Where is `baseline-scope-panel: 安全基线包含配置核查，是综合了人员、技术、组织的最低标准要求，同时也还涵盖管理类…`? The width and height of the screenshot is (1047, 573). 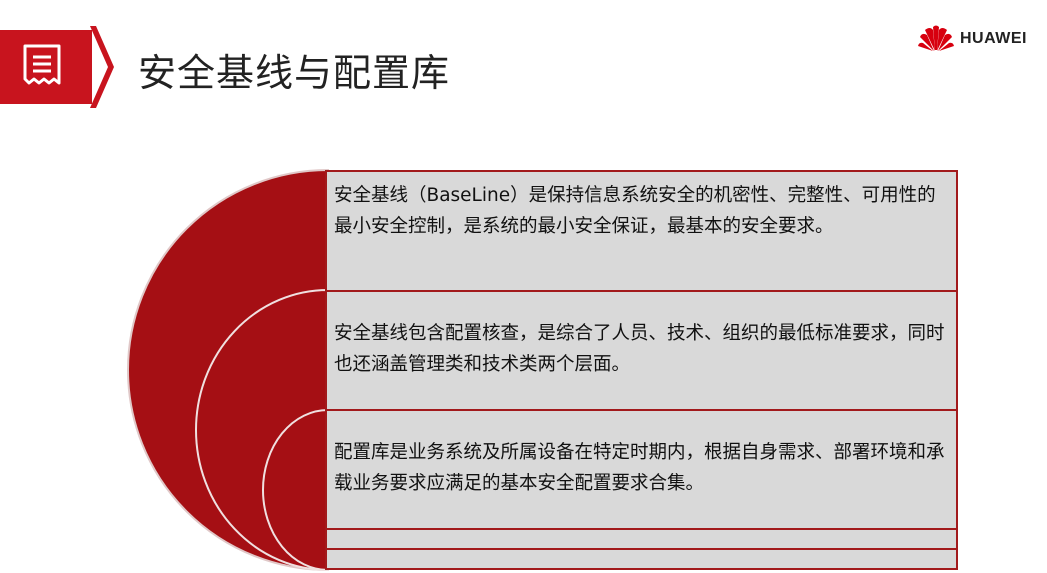 baseline-scope-panel: 安全基线包含配置核查，是综合了人员、技术、组织的最低标准要求，同时也还涵盖管理类… is located at coordinates (641, 350).